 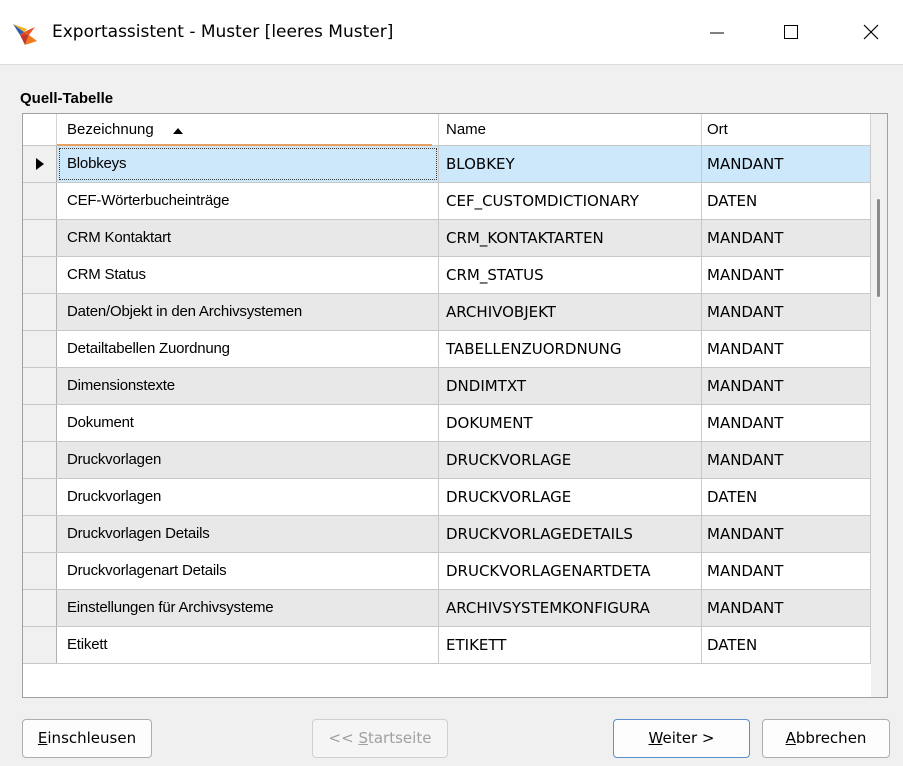 I want to click on einschleusen-button: Einschleusen, so click(x=87, y=738).